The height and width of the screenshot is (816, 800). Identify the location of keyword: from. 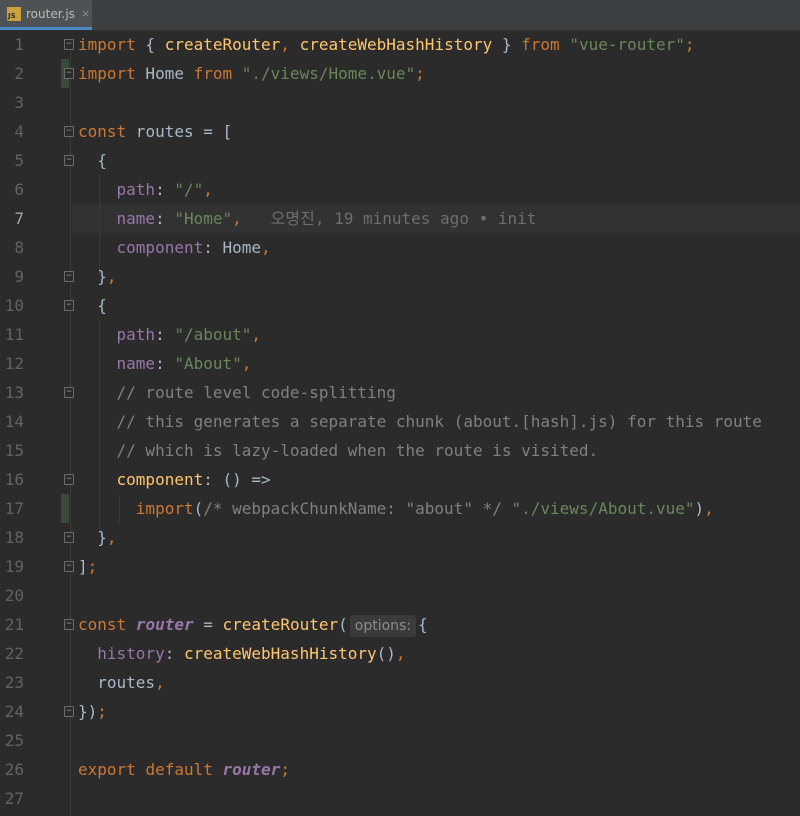
(213, 73).